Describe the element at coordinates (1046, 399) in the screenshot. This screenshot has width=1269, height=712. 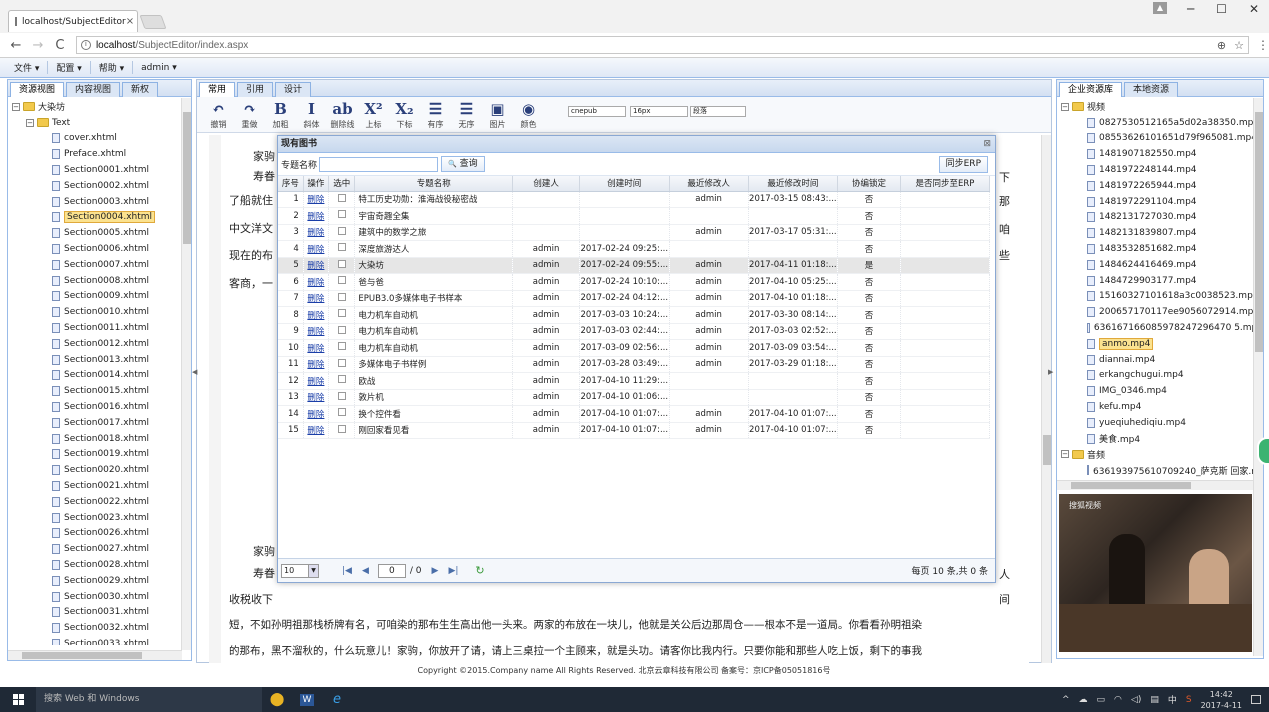
I see `editor-vertical-scrollbar` at that location.